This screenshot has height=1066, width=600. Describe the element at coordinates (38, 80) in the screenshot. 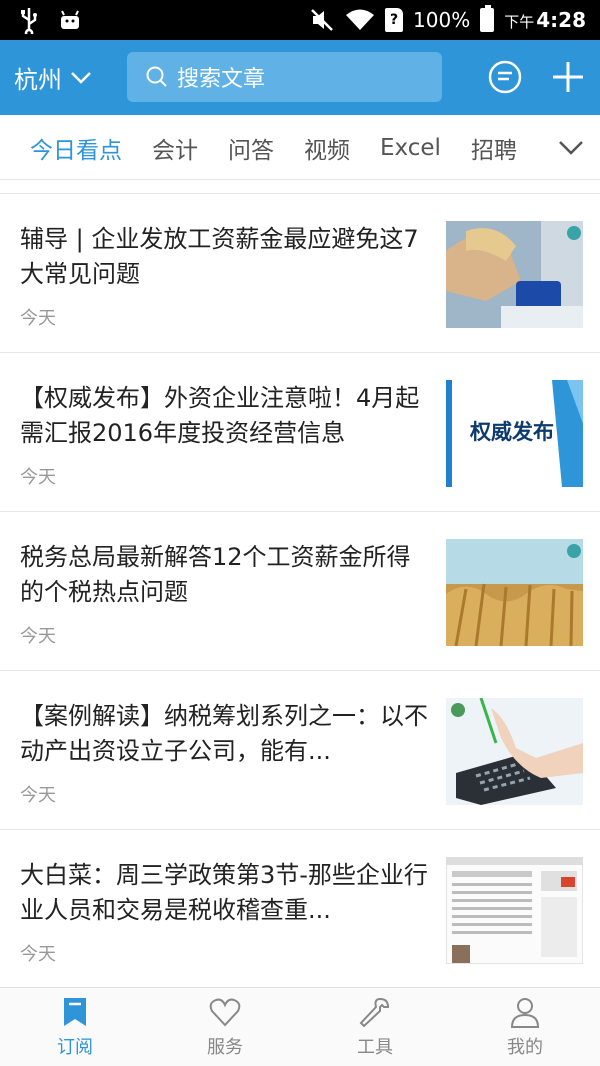

I see `city-label: 杭州` at that location.